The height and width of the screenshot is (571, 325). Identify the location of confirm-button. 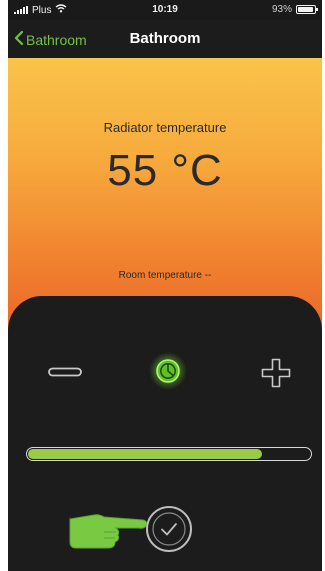
(169, 529).